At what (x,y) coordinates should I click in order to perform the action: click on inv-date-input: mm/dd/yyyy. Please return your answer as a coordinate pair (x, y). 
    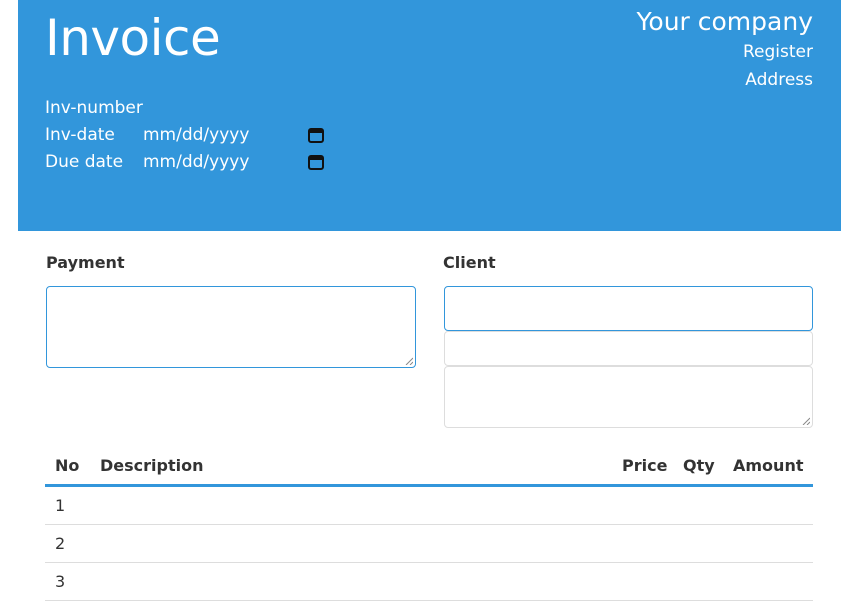
    Looking at the image, I should click on (196, 135).